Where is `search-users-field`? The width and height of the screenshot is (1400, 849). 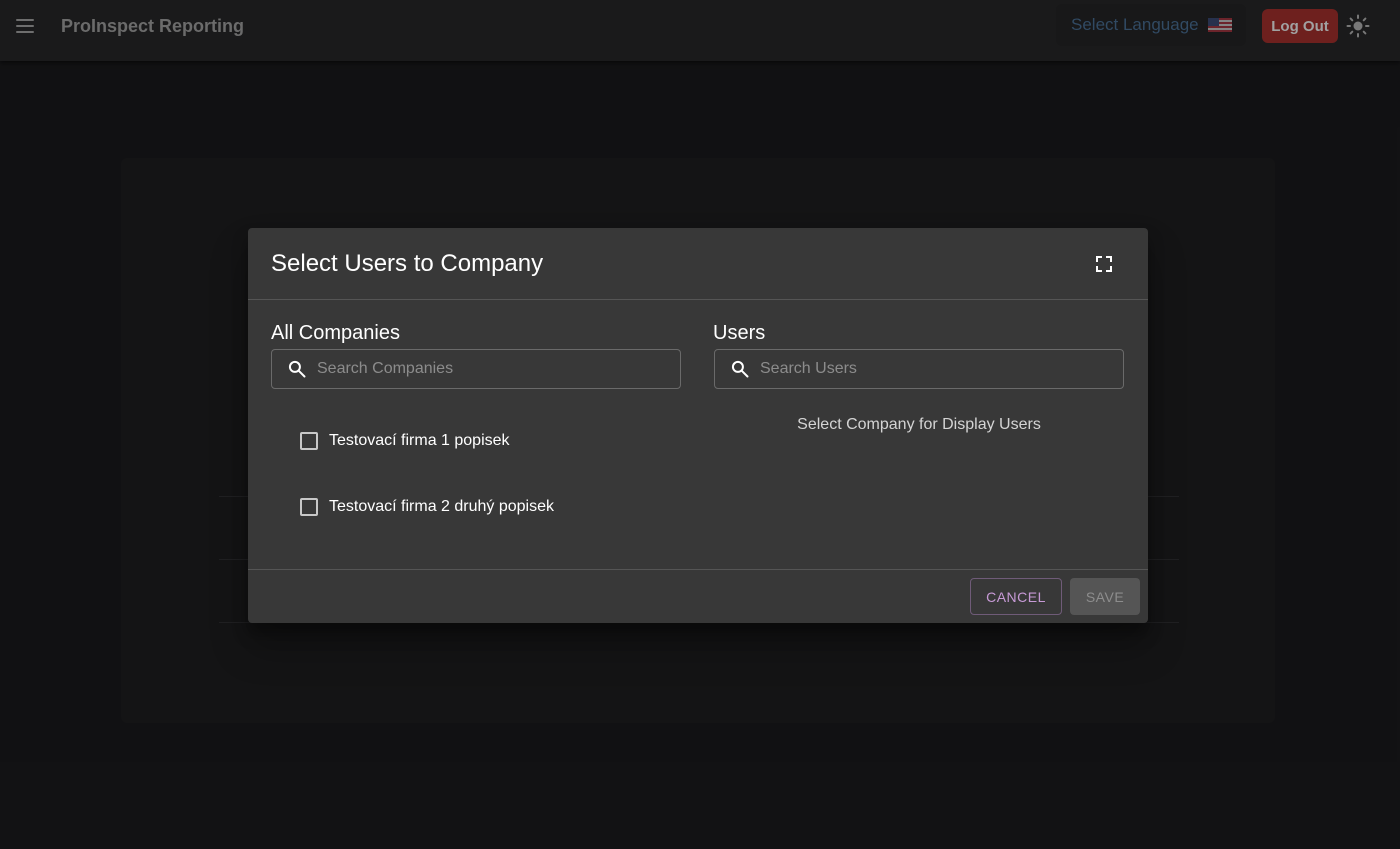 search-users-field is located at coordinates (919, 369).